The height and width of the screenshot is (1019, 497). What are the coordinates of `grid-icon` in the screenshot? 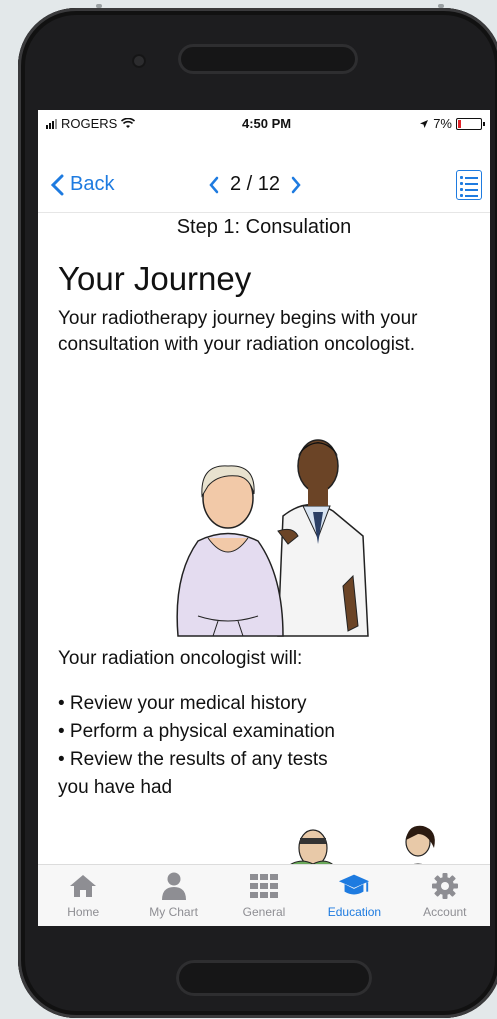 It's located at (264, 886).